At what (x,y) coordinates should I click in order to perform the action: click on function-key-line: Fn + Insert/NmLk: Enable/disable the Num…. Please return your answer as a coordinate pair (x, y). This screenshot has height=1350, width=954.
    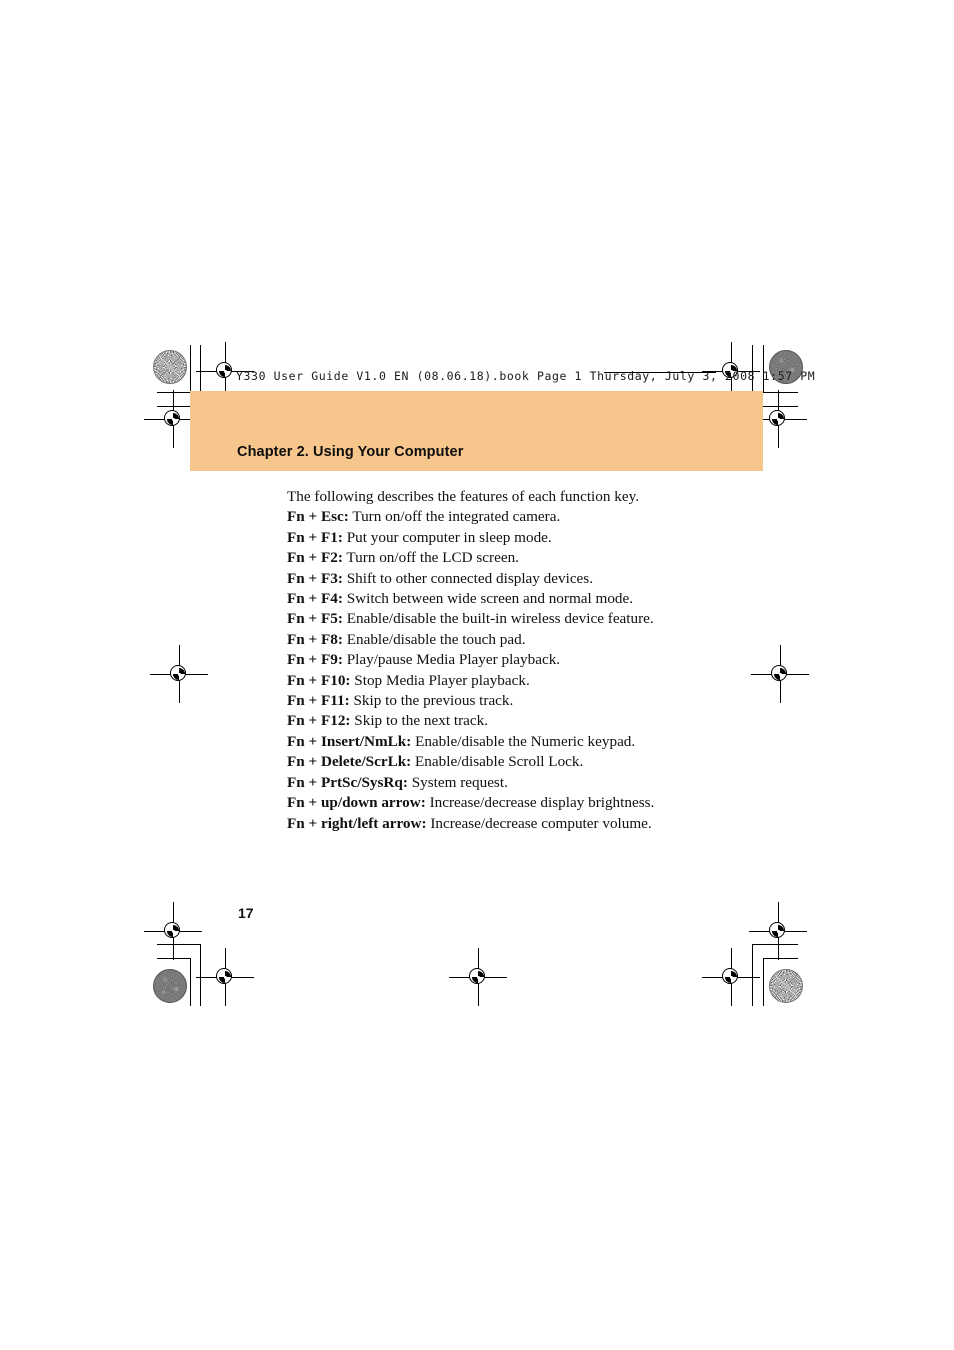
    Looking at the image, I should click on (502, 742).